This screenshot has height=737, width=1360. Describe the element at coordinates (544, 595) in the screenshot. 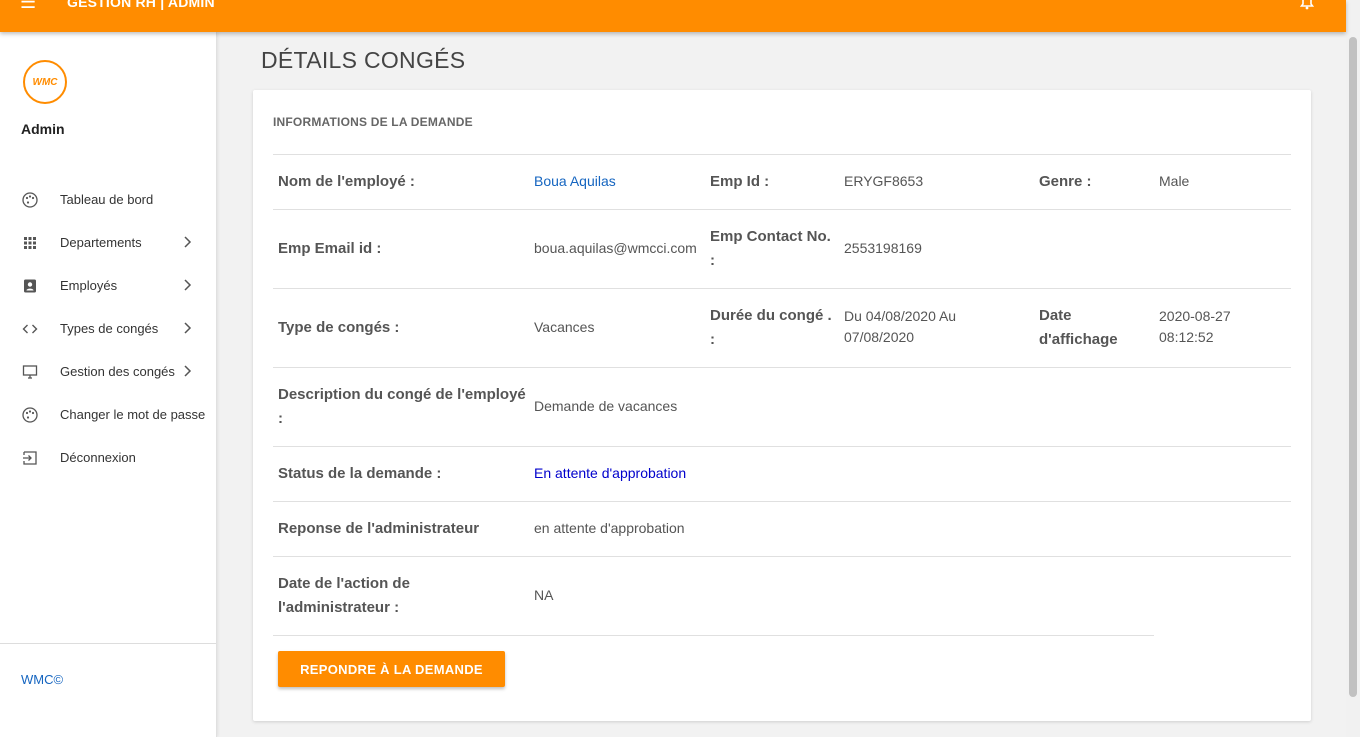

I see `admin-action-date-value: NA` at that location.